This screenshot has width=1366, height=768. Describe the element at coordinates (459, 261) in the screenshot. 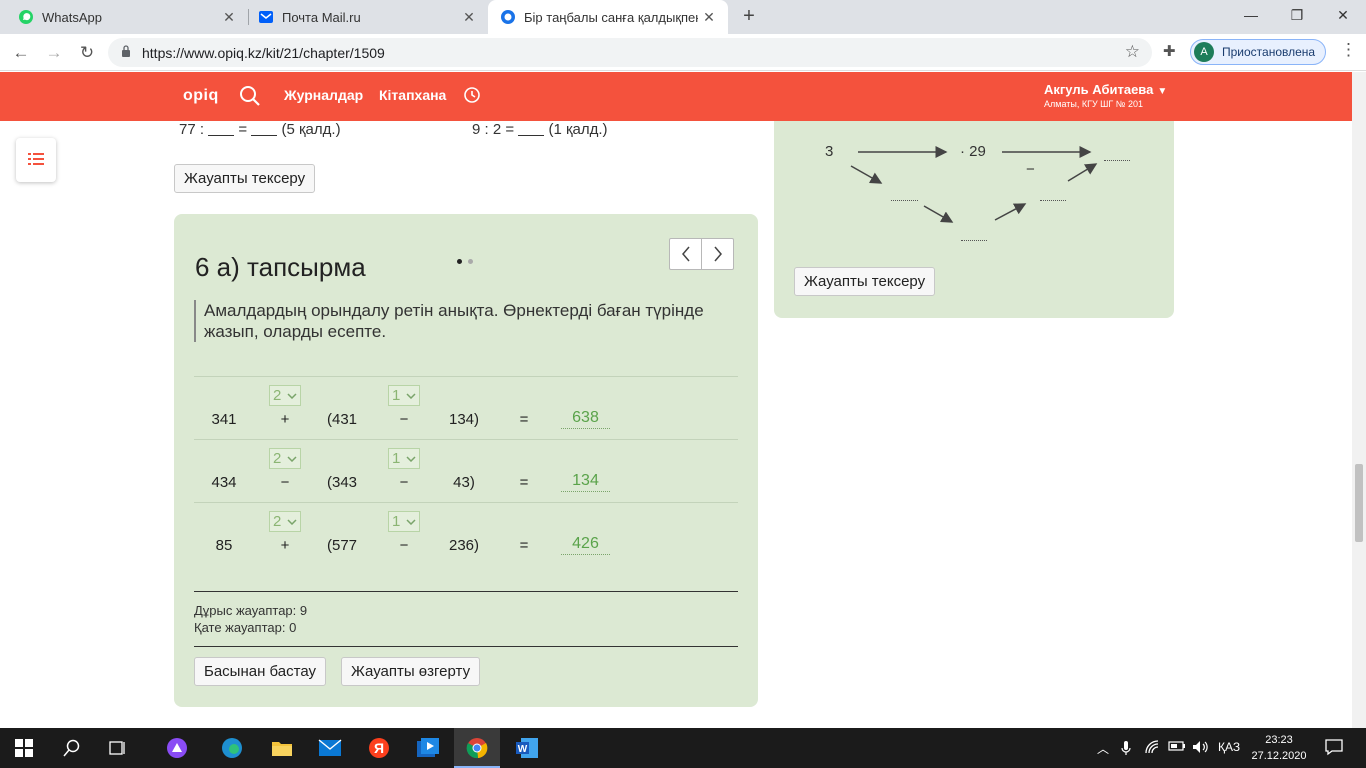

I see `slide-dot-active` at that location.